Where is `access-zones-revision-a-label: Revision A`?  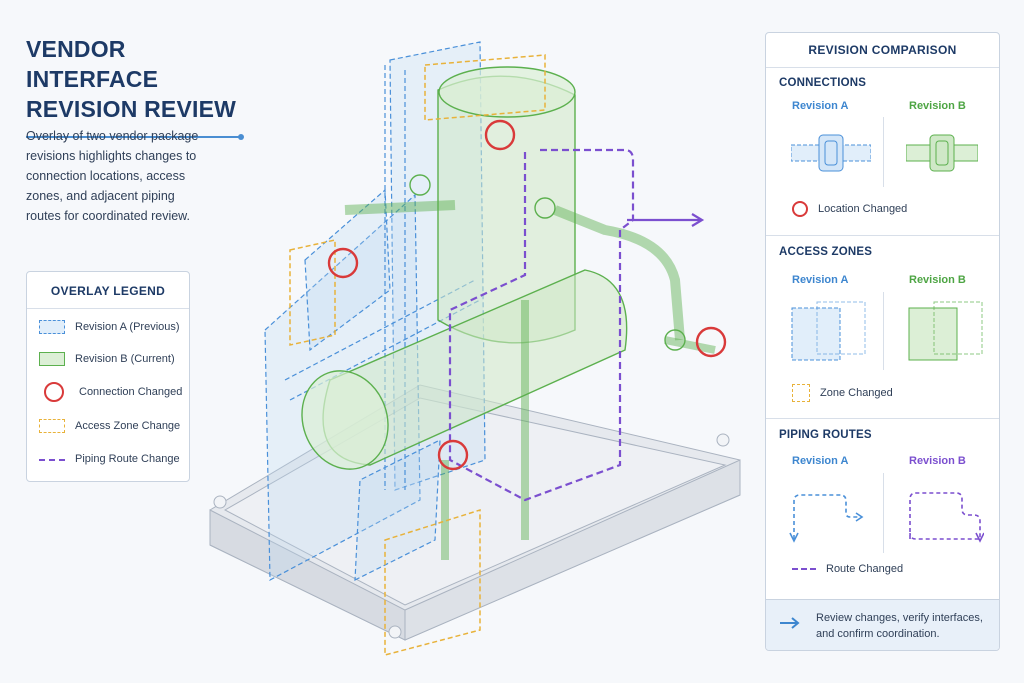 access-zones-revision-a-label: Revision A is located at coordinates (820, 280).